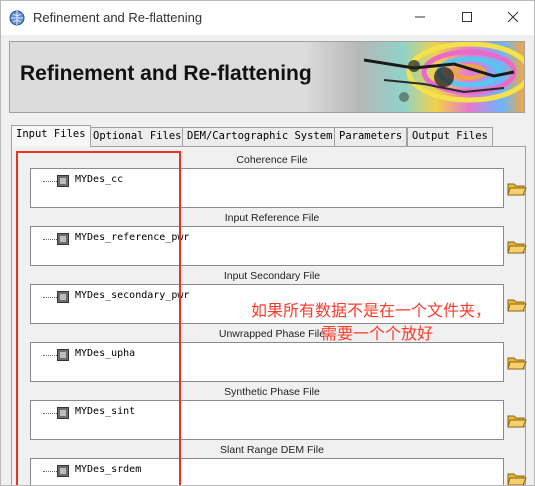  What do you see at coordinates (414, 77) in the screenshot?
I see `interferogram-image` at bounding box center [414, 77].